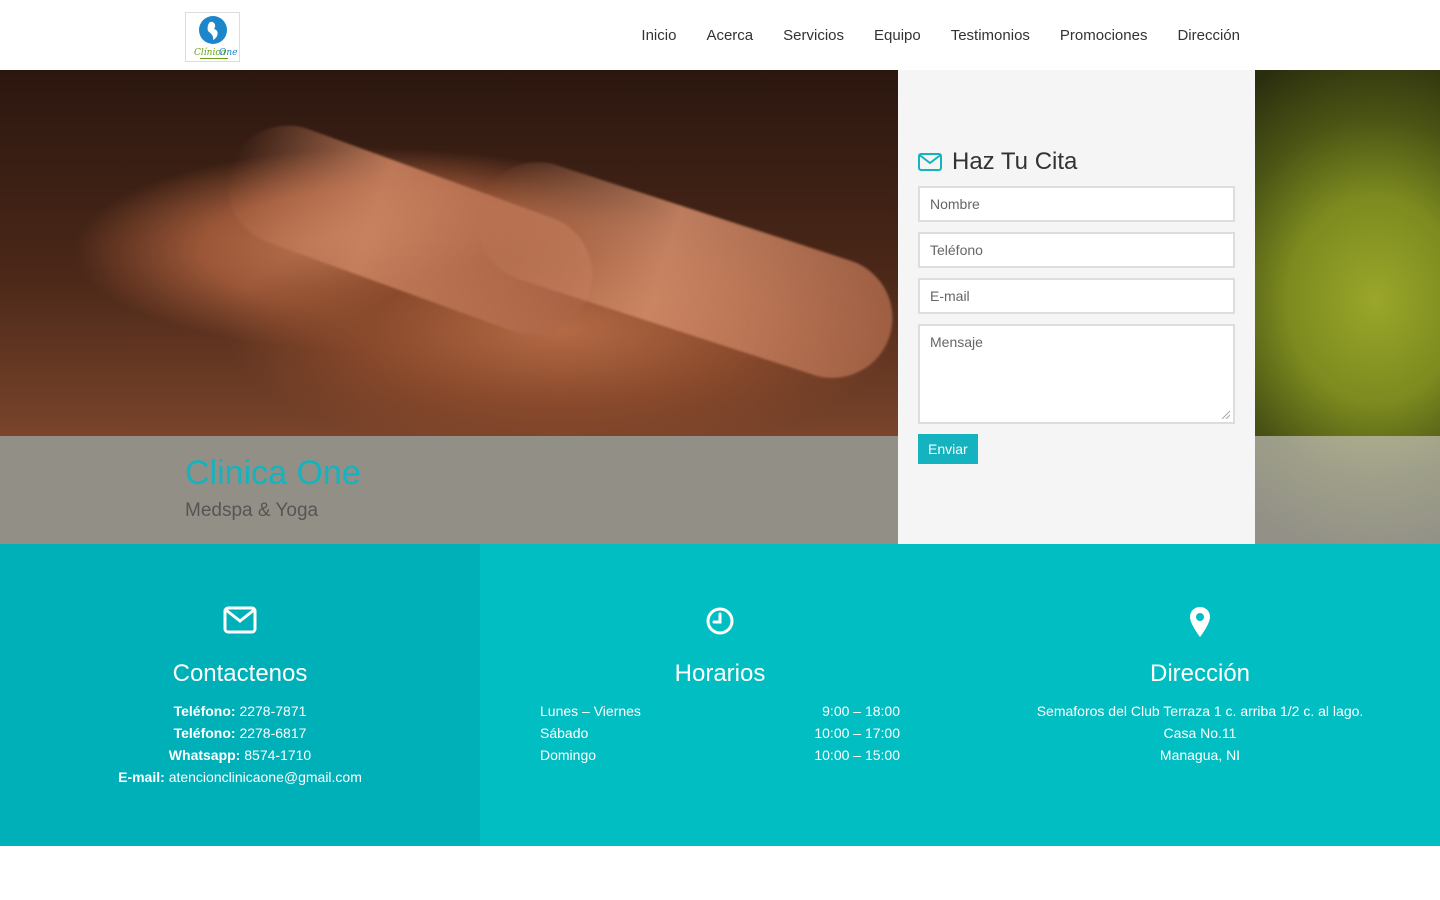  What do you see at coordinates (950, 296) in the screenshot?
I see `email-placeholder: E-mail` at bounding box center [950, 296].